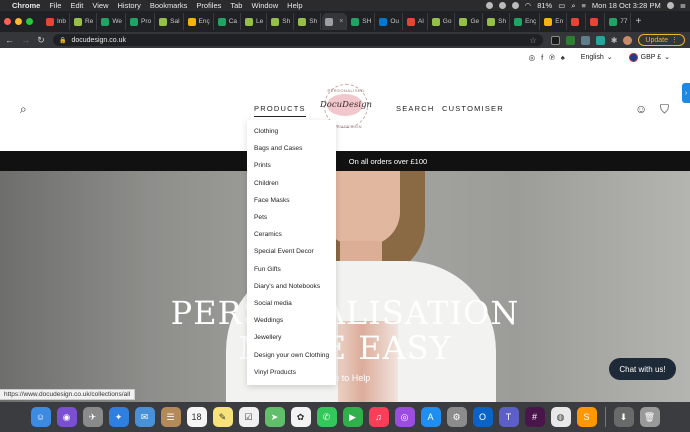  What do you see at coordinates (291, 200) in the screenshot?
I see `dropdown-item: Face Masks` at bounding box center [291, 200].